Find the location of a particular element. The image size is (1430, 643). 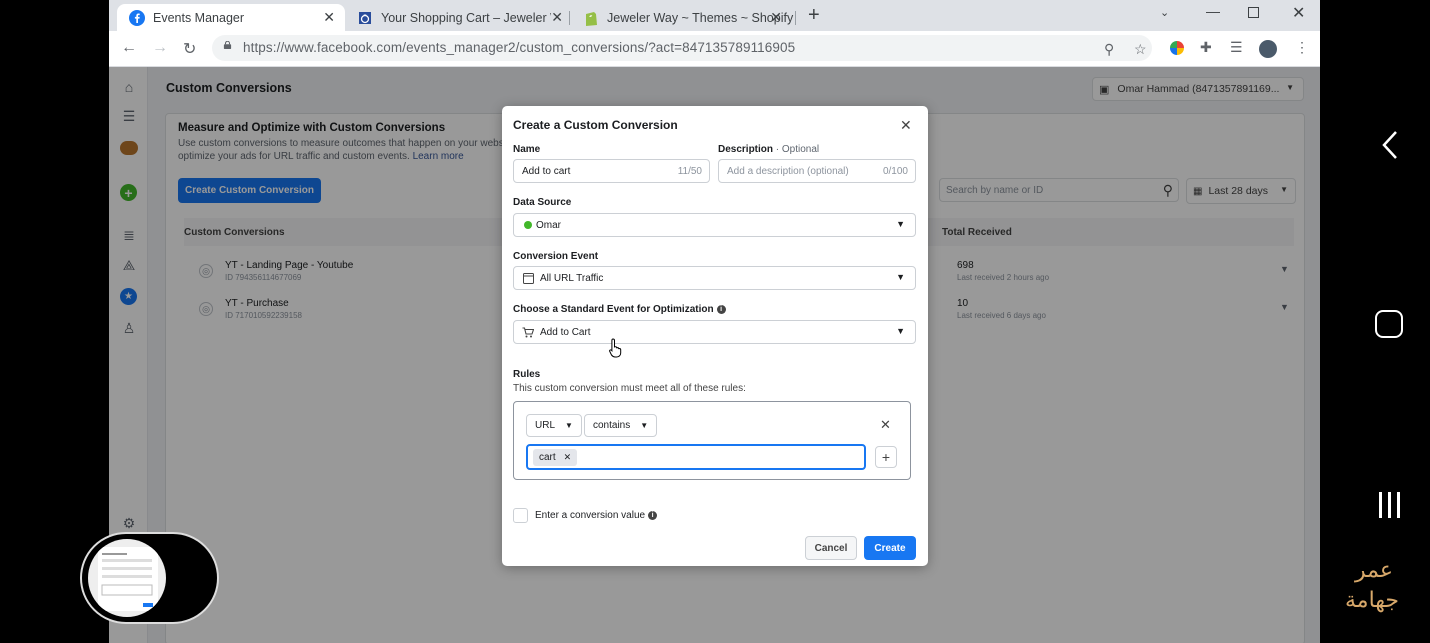

rules-label: Rules is located at coordinates (527, 374).